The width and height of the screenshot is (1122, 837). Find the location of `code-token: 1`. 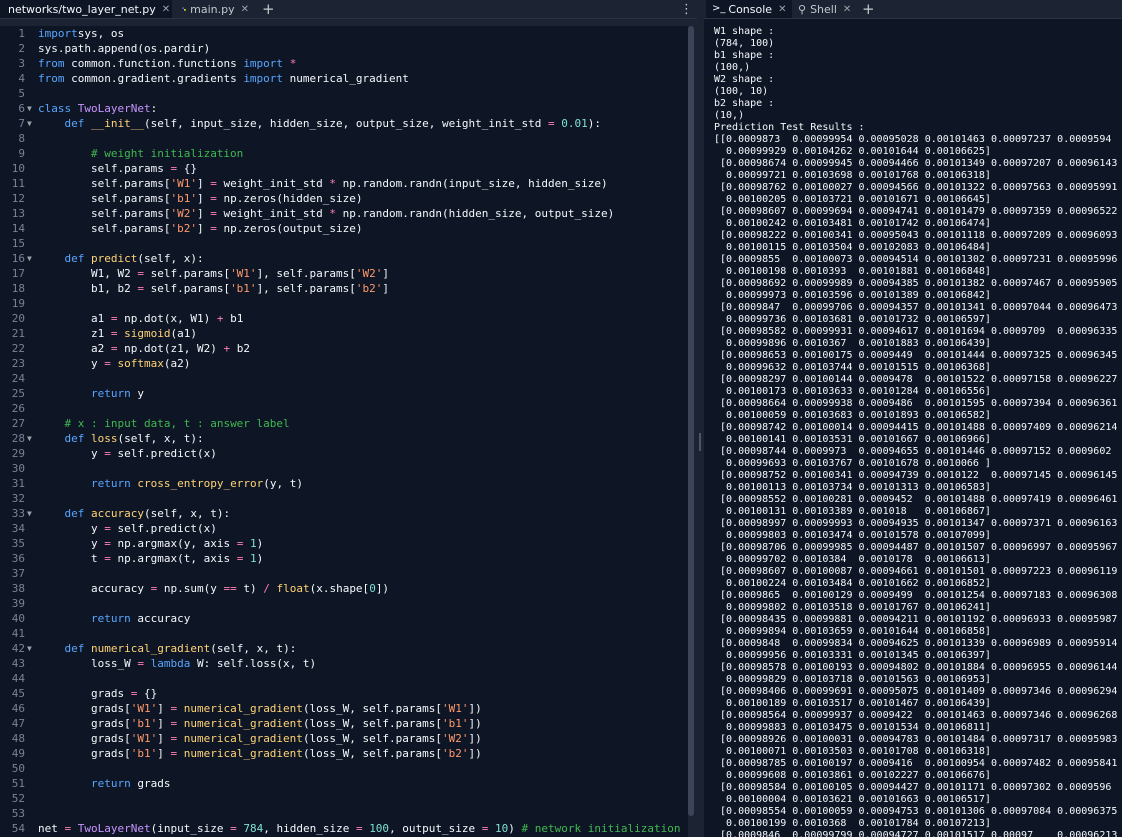

code-token: 1 is located at coordinates (253, 558).